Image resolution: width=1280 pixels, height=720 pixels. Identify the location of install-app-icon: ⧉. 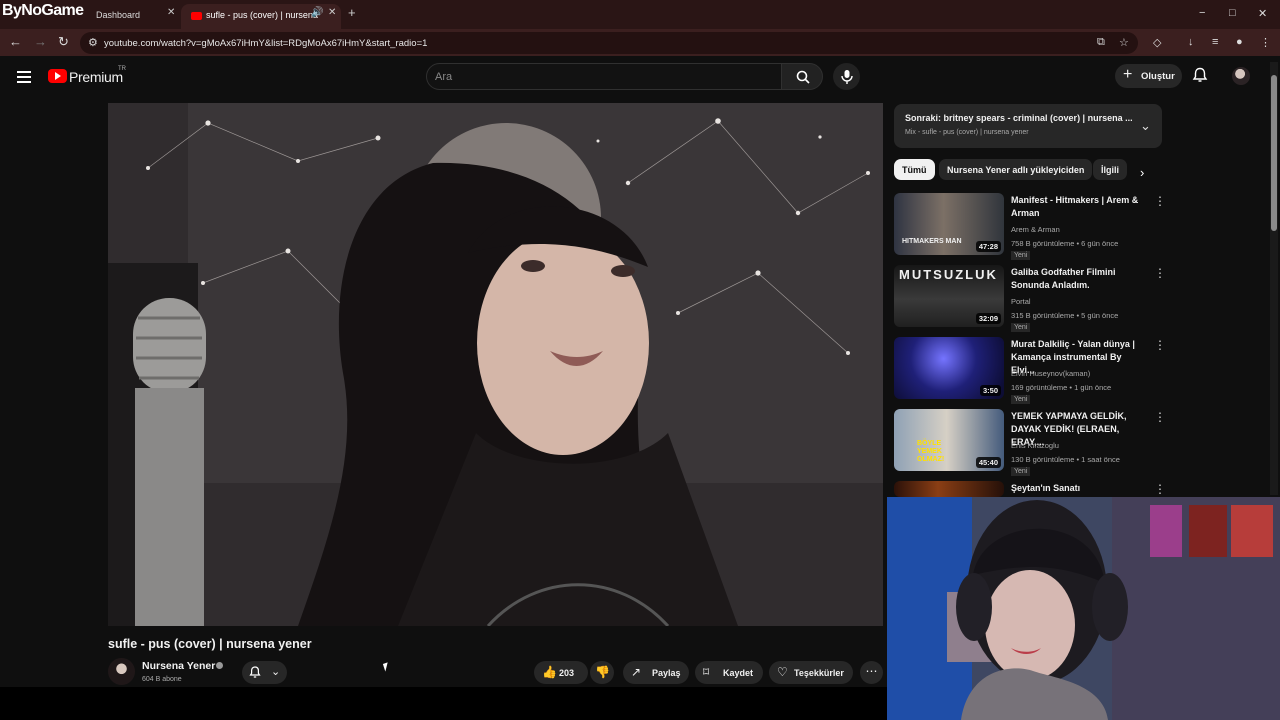
(1101, 42).